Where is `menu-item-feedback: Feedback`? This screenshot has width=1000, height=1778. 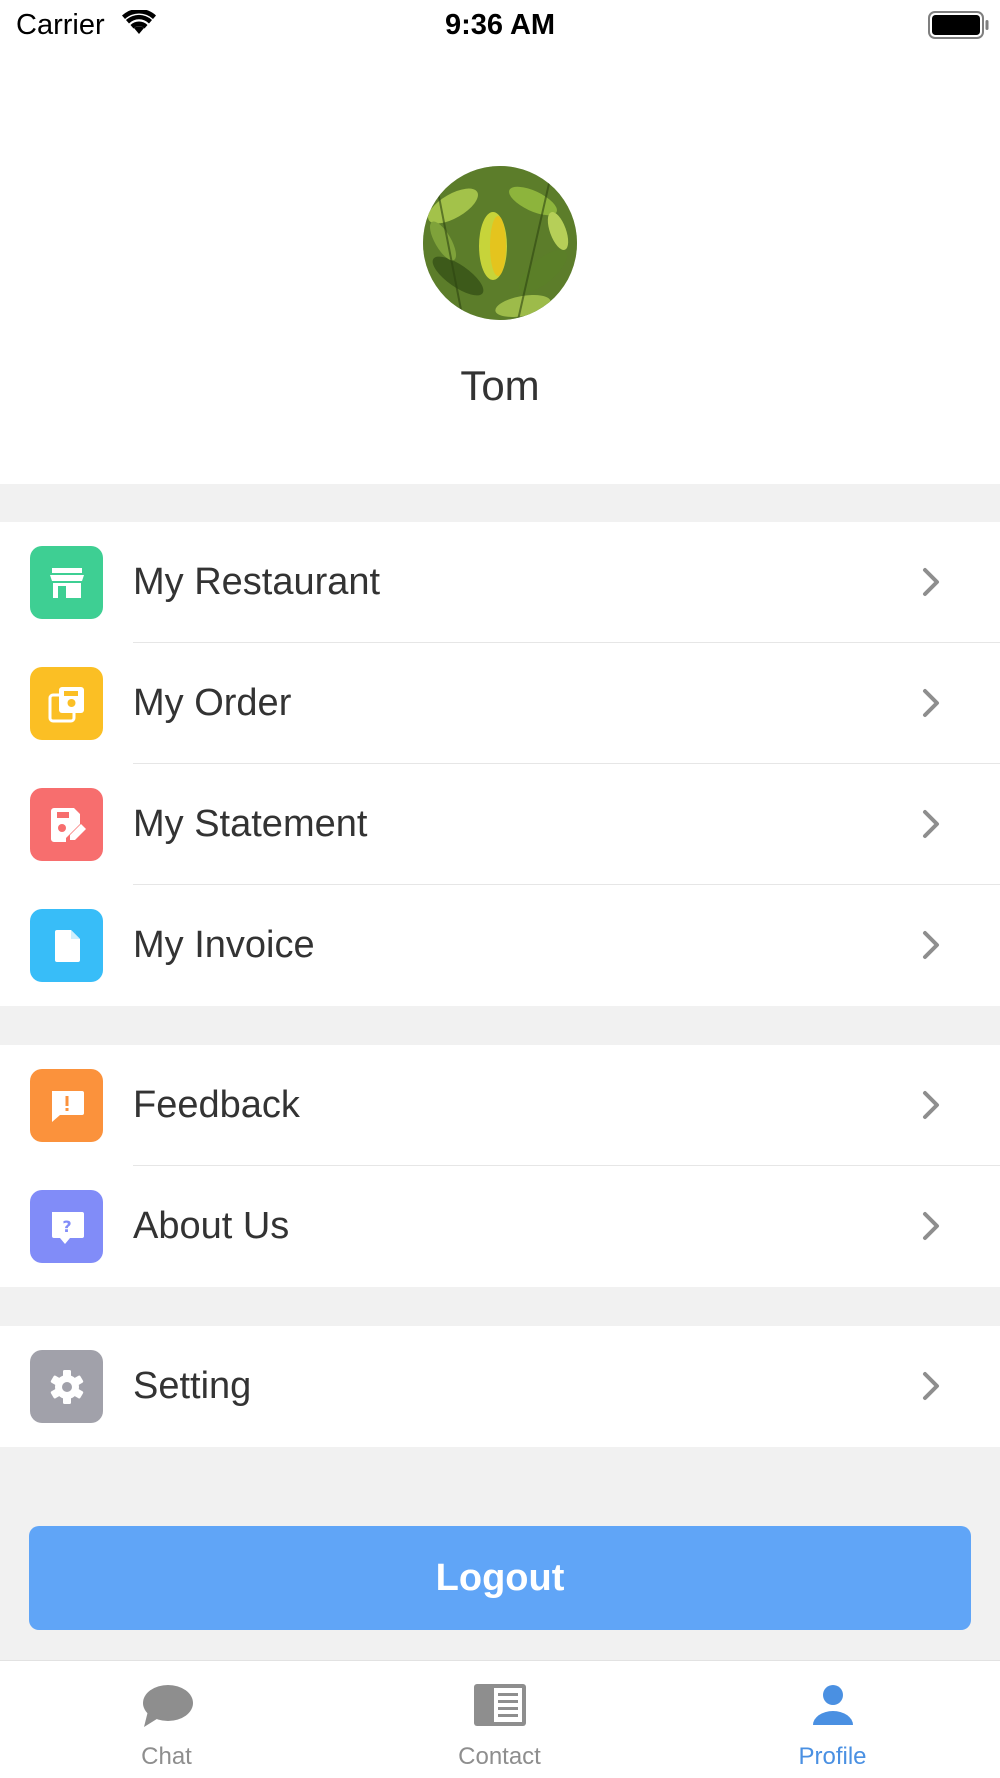
menu-item-feedback: Feedback is located at coordinates (500, 1105).